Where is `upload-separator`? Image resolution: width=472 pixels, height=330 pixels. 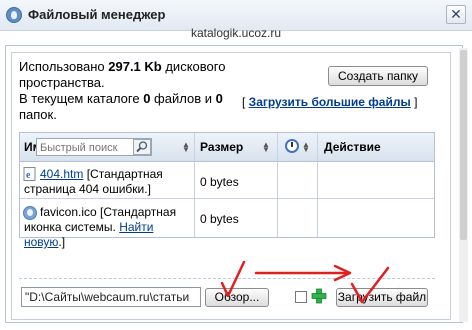 upload-separator is located at coordinates (227, 278).